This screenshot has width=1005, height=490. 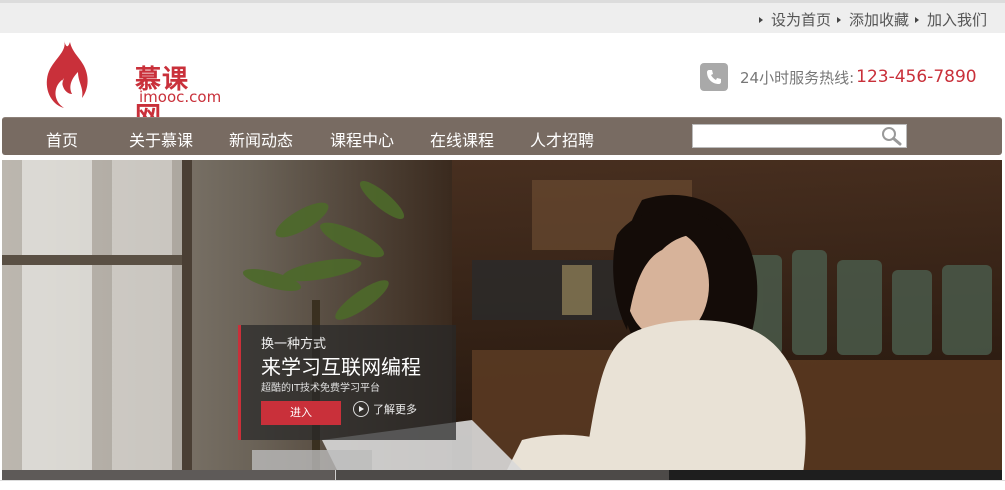 I want to click on banner-headline: 来学习互联网编程, so click(x=341, y=367).